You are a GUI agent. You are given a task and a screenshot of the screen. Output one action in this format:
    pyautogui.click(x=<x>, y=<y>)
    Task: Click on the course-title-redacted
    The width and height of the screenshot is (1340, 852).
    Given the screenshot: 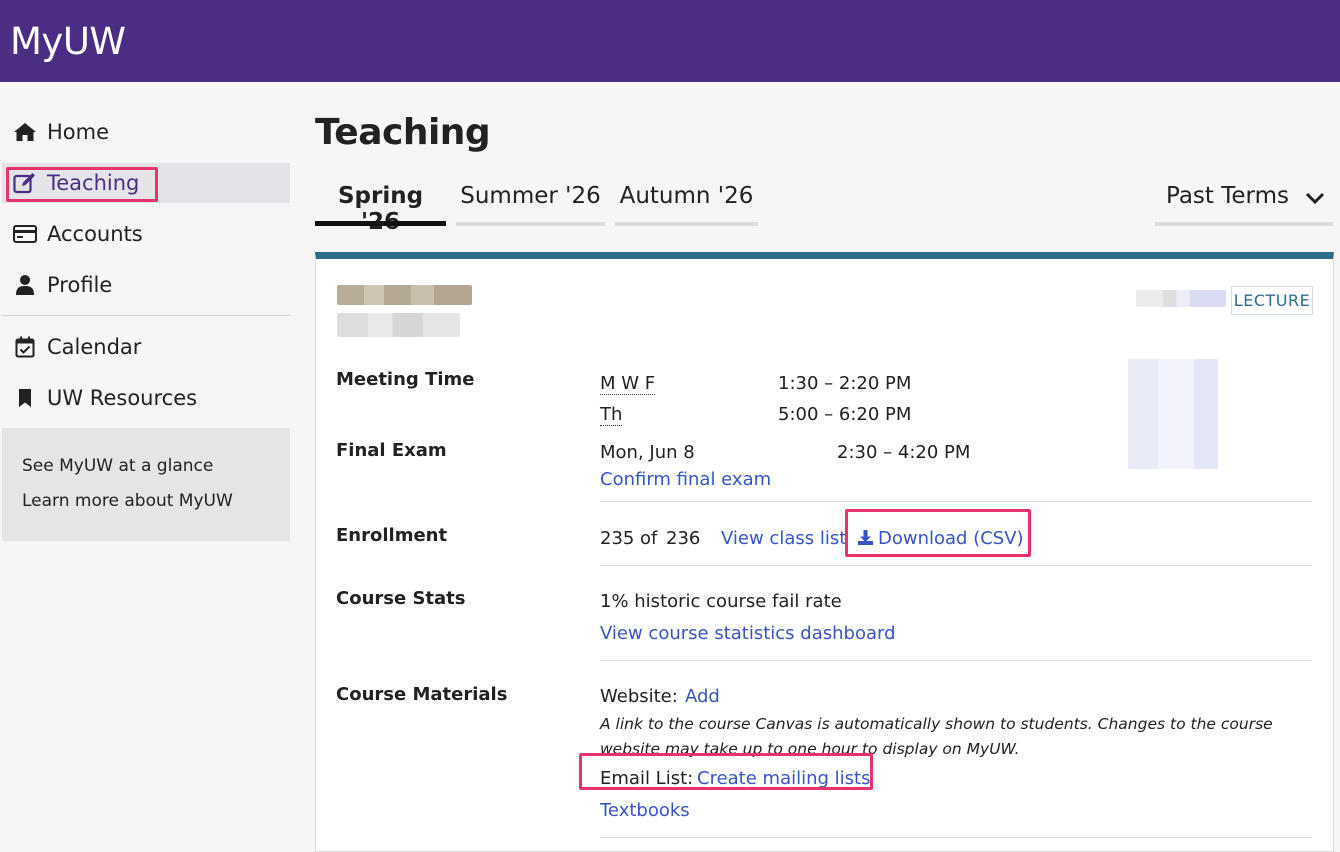 What is the action you would take?
    pyautogui.click(x=404, y=295)
    